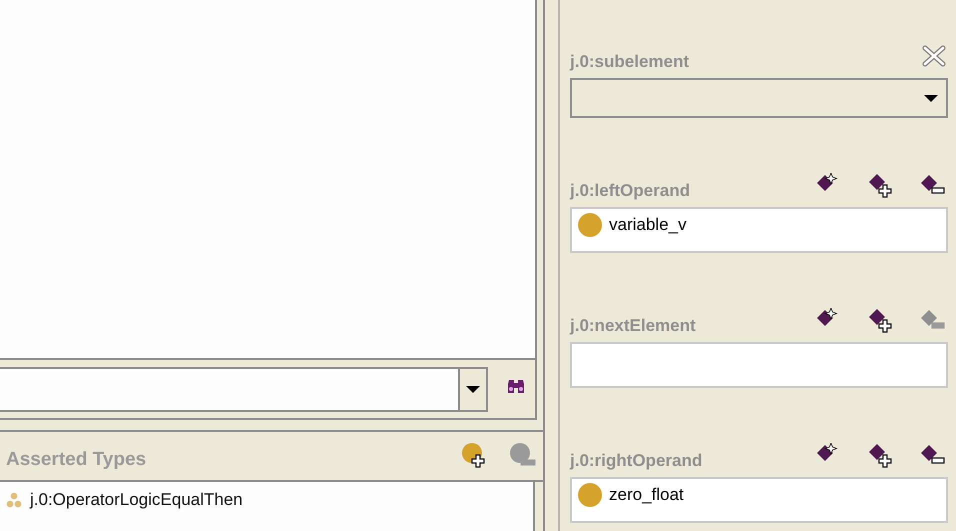 This screenshot has width=956, height=531. What do you see at coordinates (647, 225) in the screenshot?
I see `instance-name: variable_v` at bounding box center [647, 225].